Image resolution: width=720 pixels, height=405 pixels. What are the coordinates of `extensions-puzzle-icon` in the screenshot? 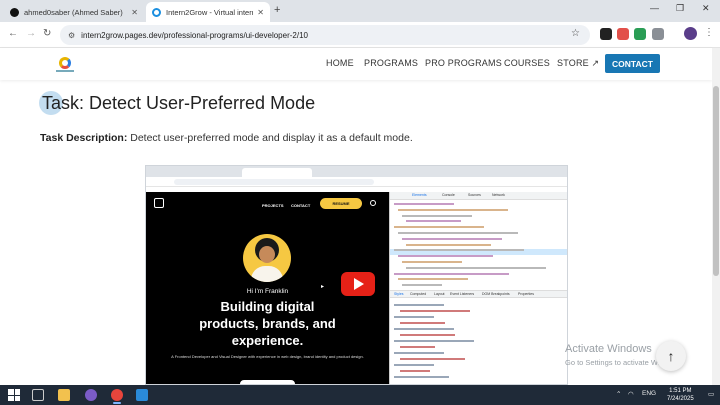 It's located at (658, 34).